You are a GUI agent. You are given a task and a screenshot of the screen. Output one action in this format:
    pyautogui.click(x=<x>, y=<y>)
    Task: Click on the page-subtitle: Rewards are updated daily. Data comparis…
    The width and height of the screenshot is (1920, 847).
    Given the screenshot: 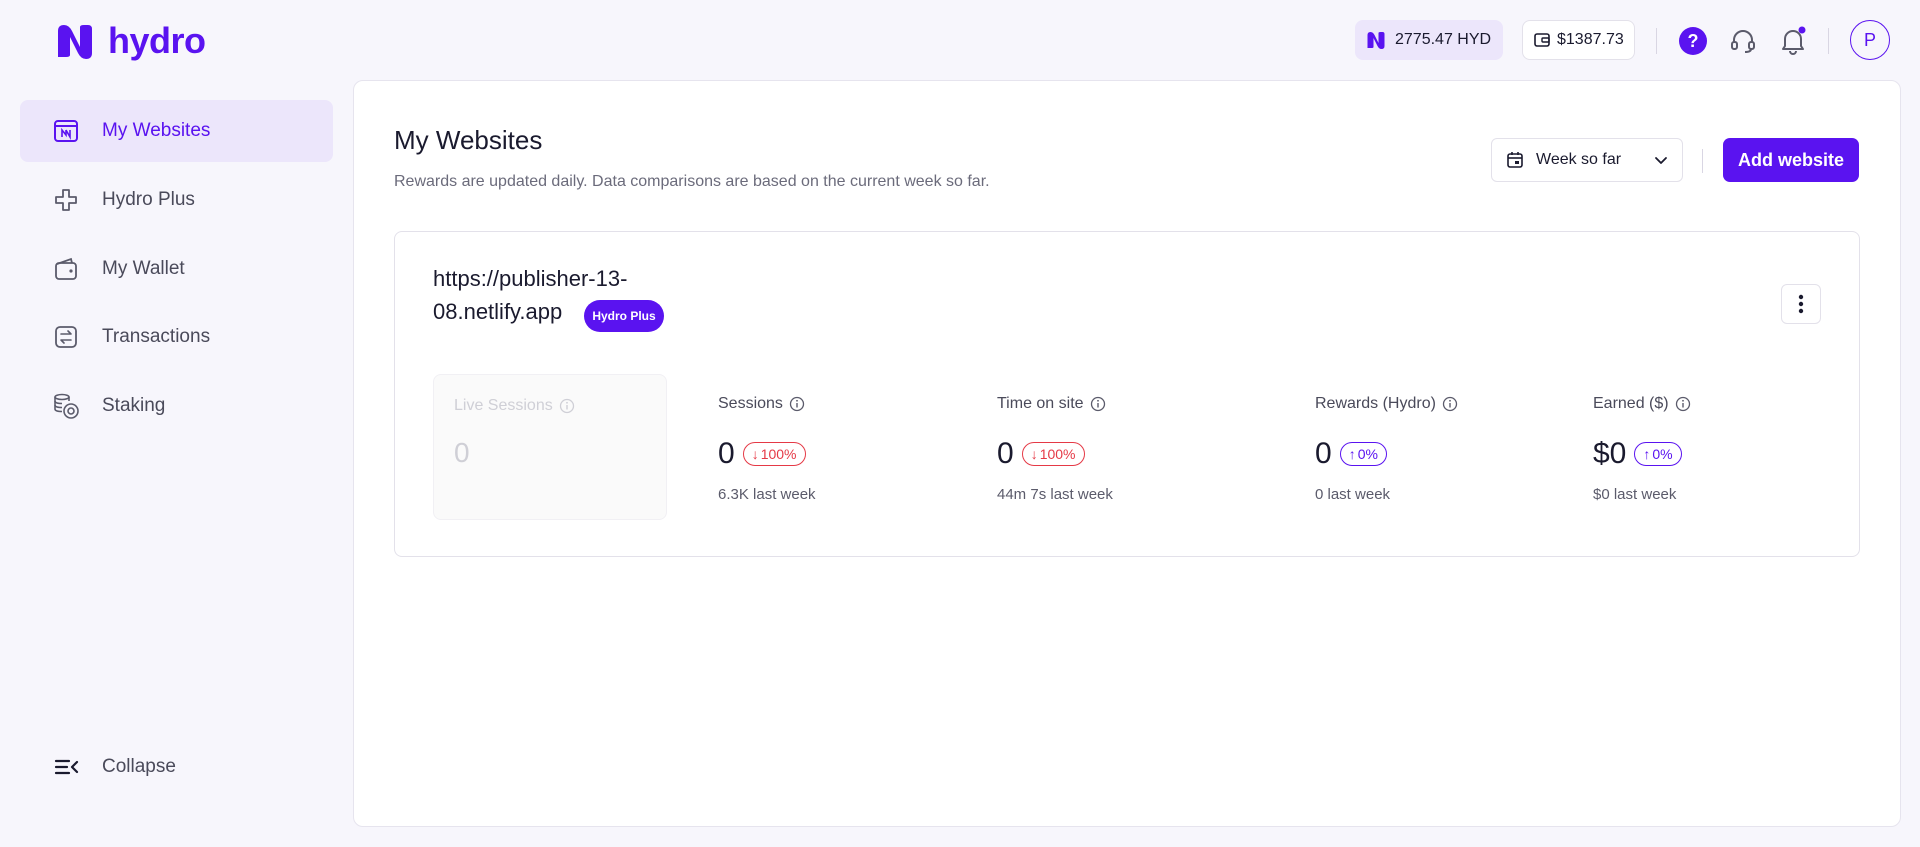 What is the action you would take?
    pyautogui.click(x=692, y=181)
    